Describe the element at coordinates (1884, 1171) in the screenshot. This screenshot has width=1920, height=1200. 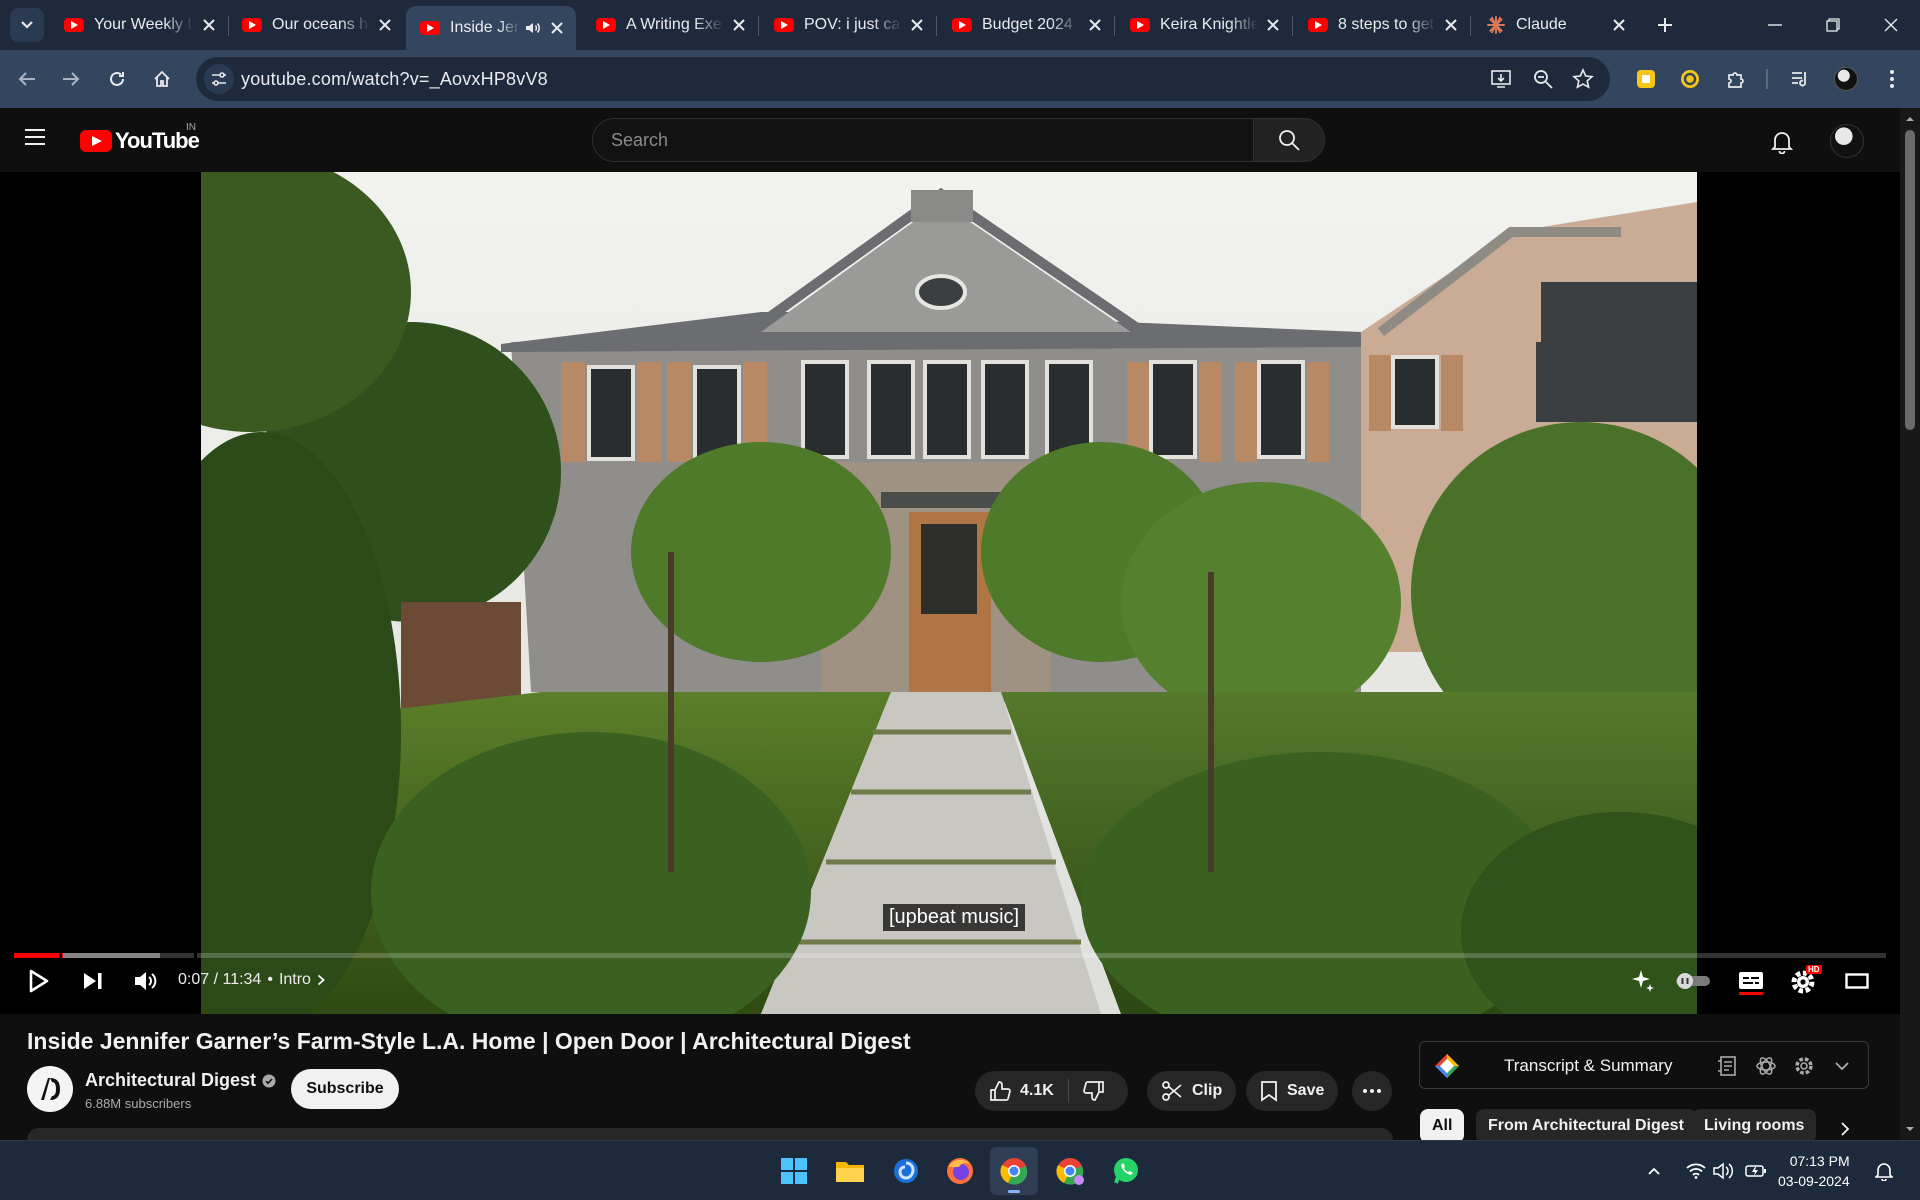
I see `notification-bell-icon` at that location.